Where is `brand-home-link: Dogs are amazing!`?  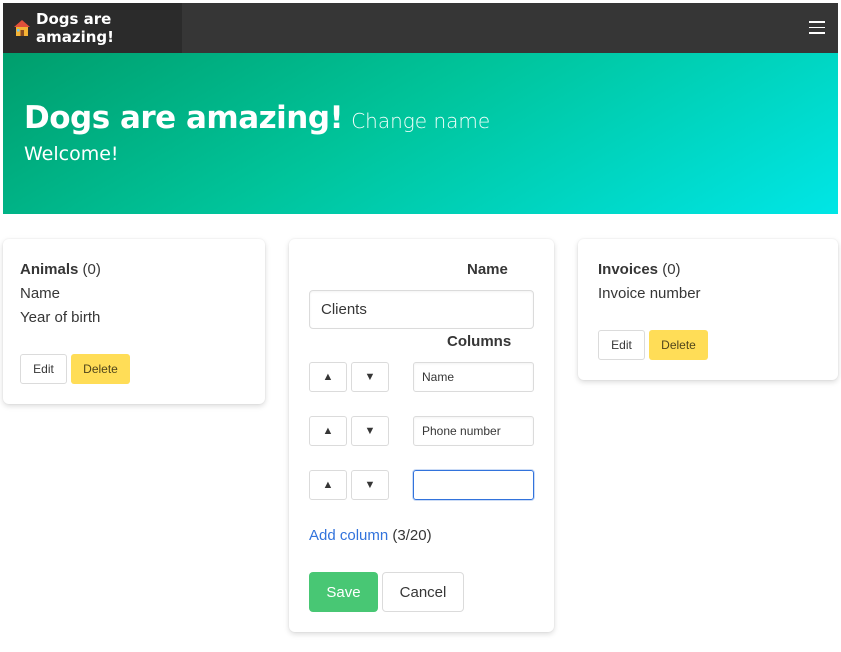
brand-home-link: Dogs are amazing! is located at coordinates (92, 28).